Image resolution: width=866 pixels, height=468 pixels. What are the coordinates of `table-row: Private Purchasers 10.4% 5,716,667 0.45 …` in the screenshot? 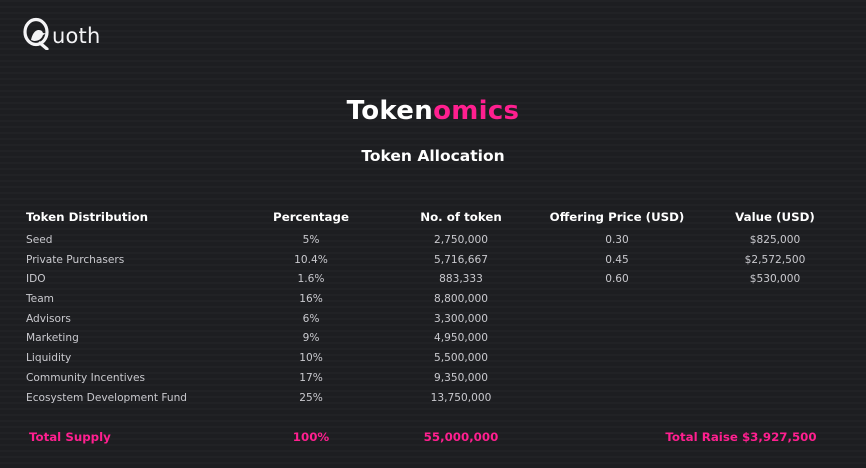 It's located at (433, 260).